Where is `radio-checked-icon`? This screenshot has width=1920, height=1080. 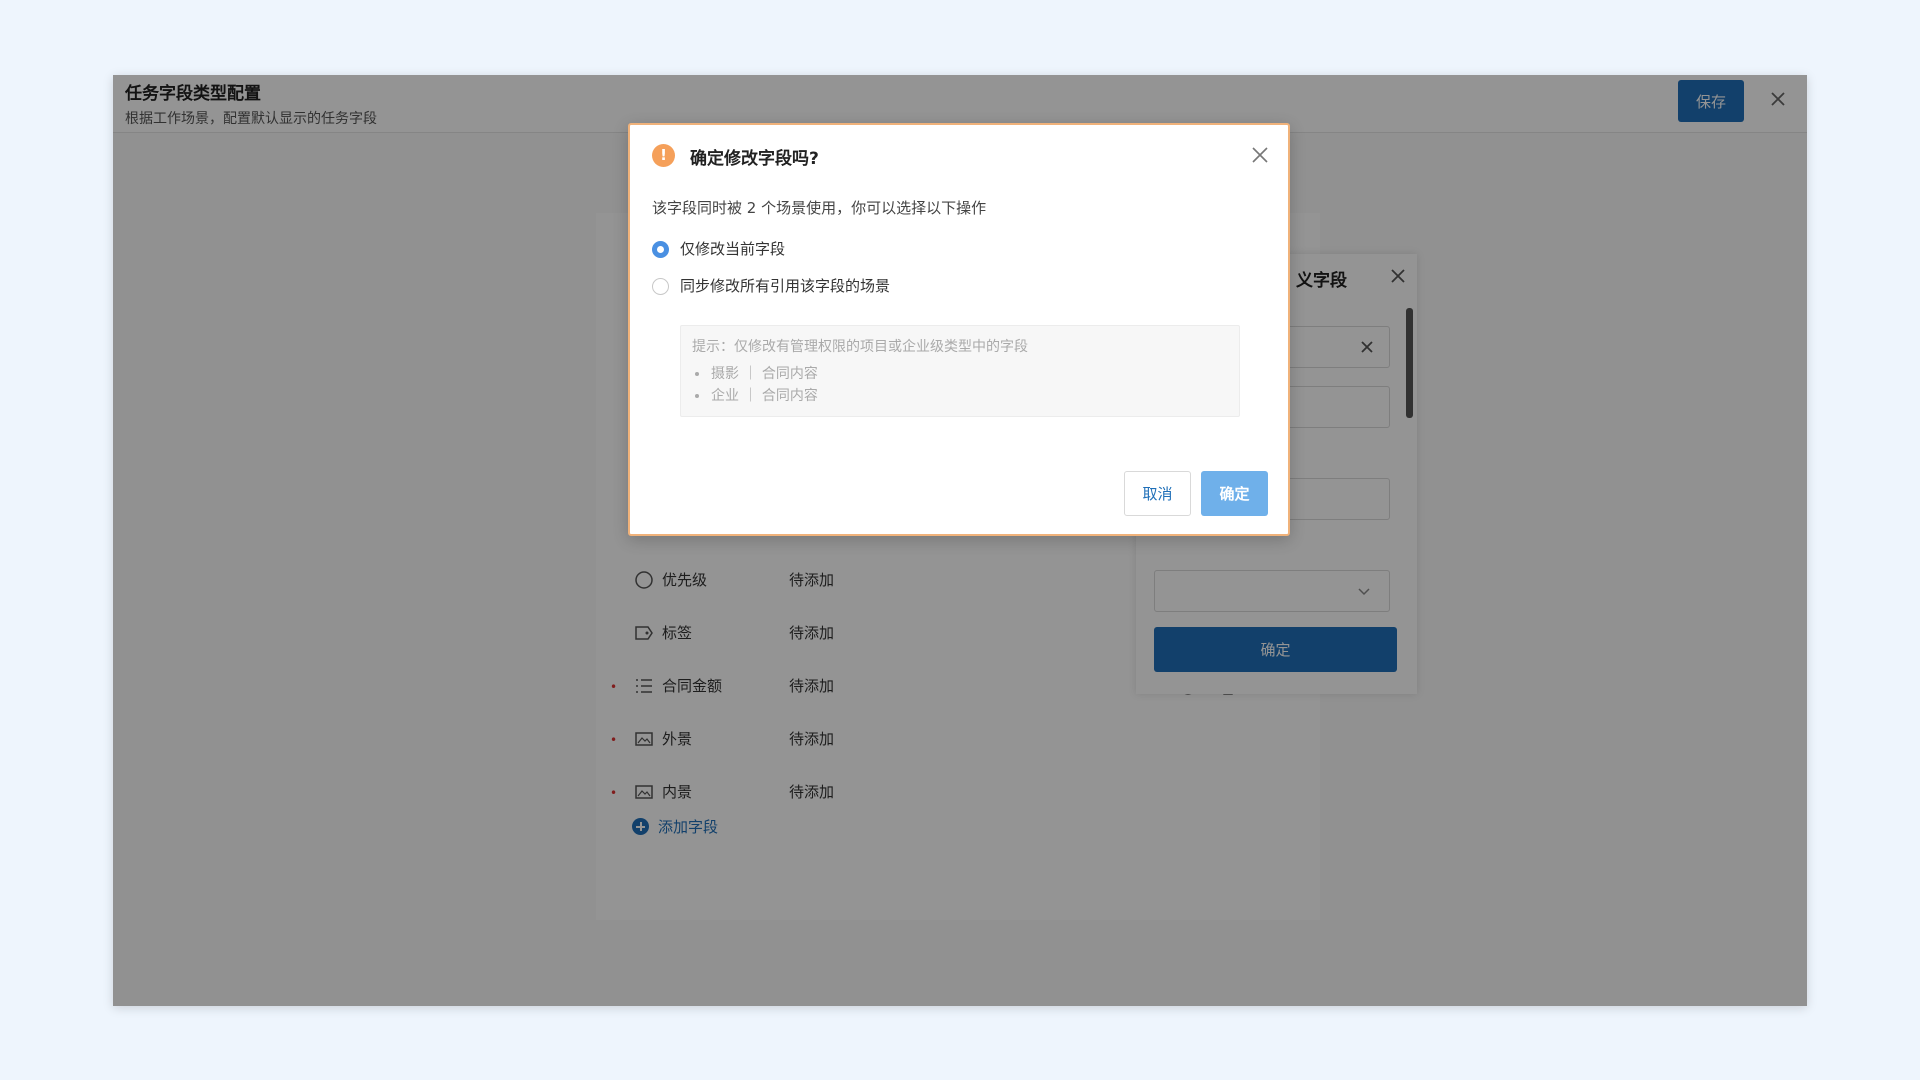 radio-checked-icon is located at coordinates (660, 249).